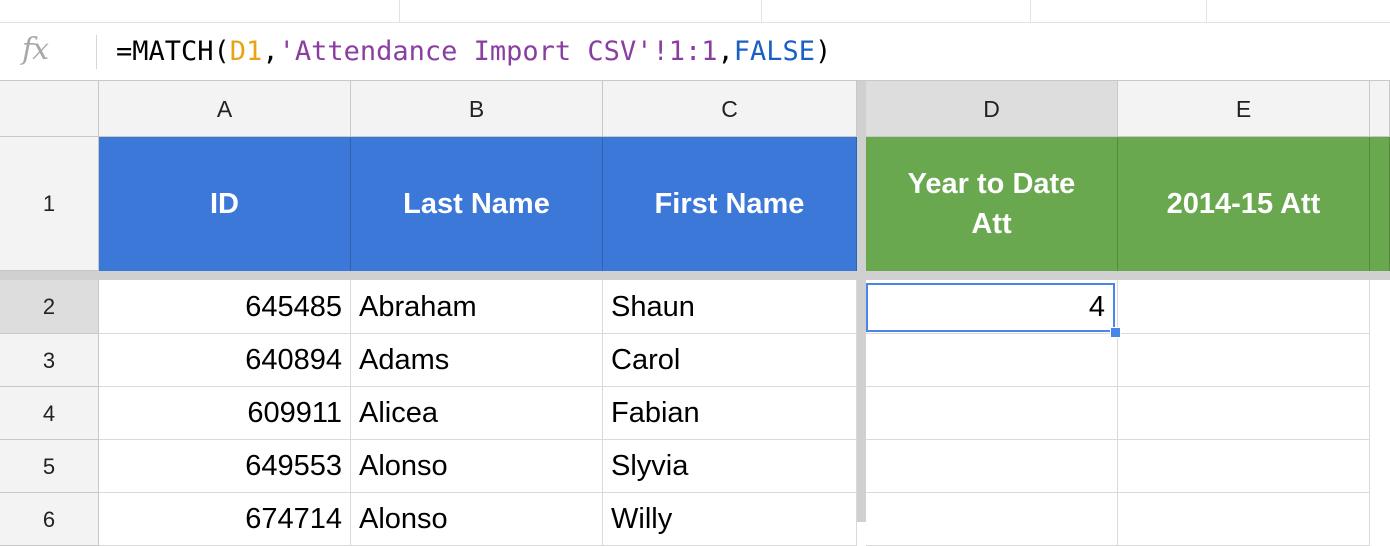 This screenshot has height=546, width=1390. I want to click on select-all-corner, so click(49, 109).